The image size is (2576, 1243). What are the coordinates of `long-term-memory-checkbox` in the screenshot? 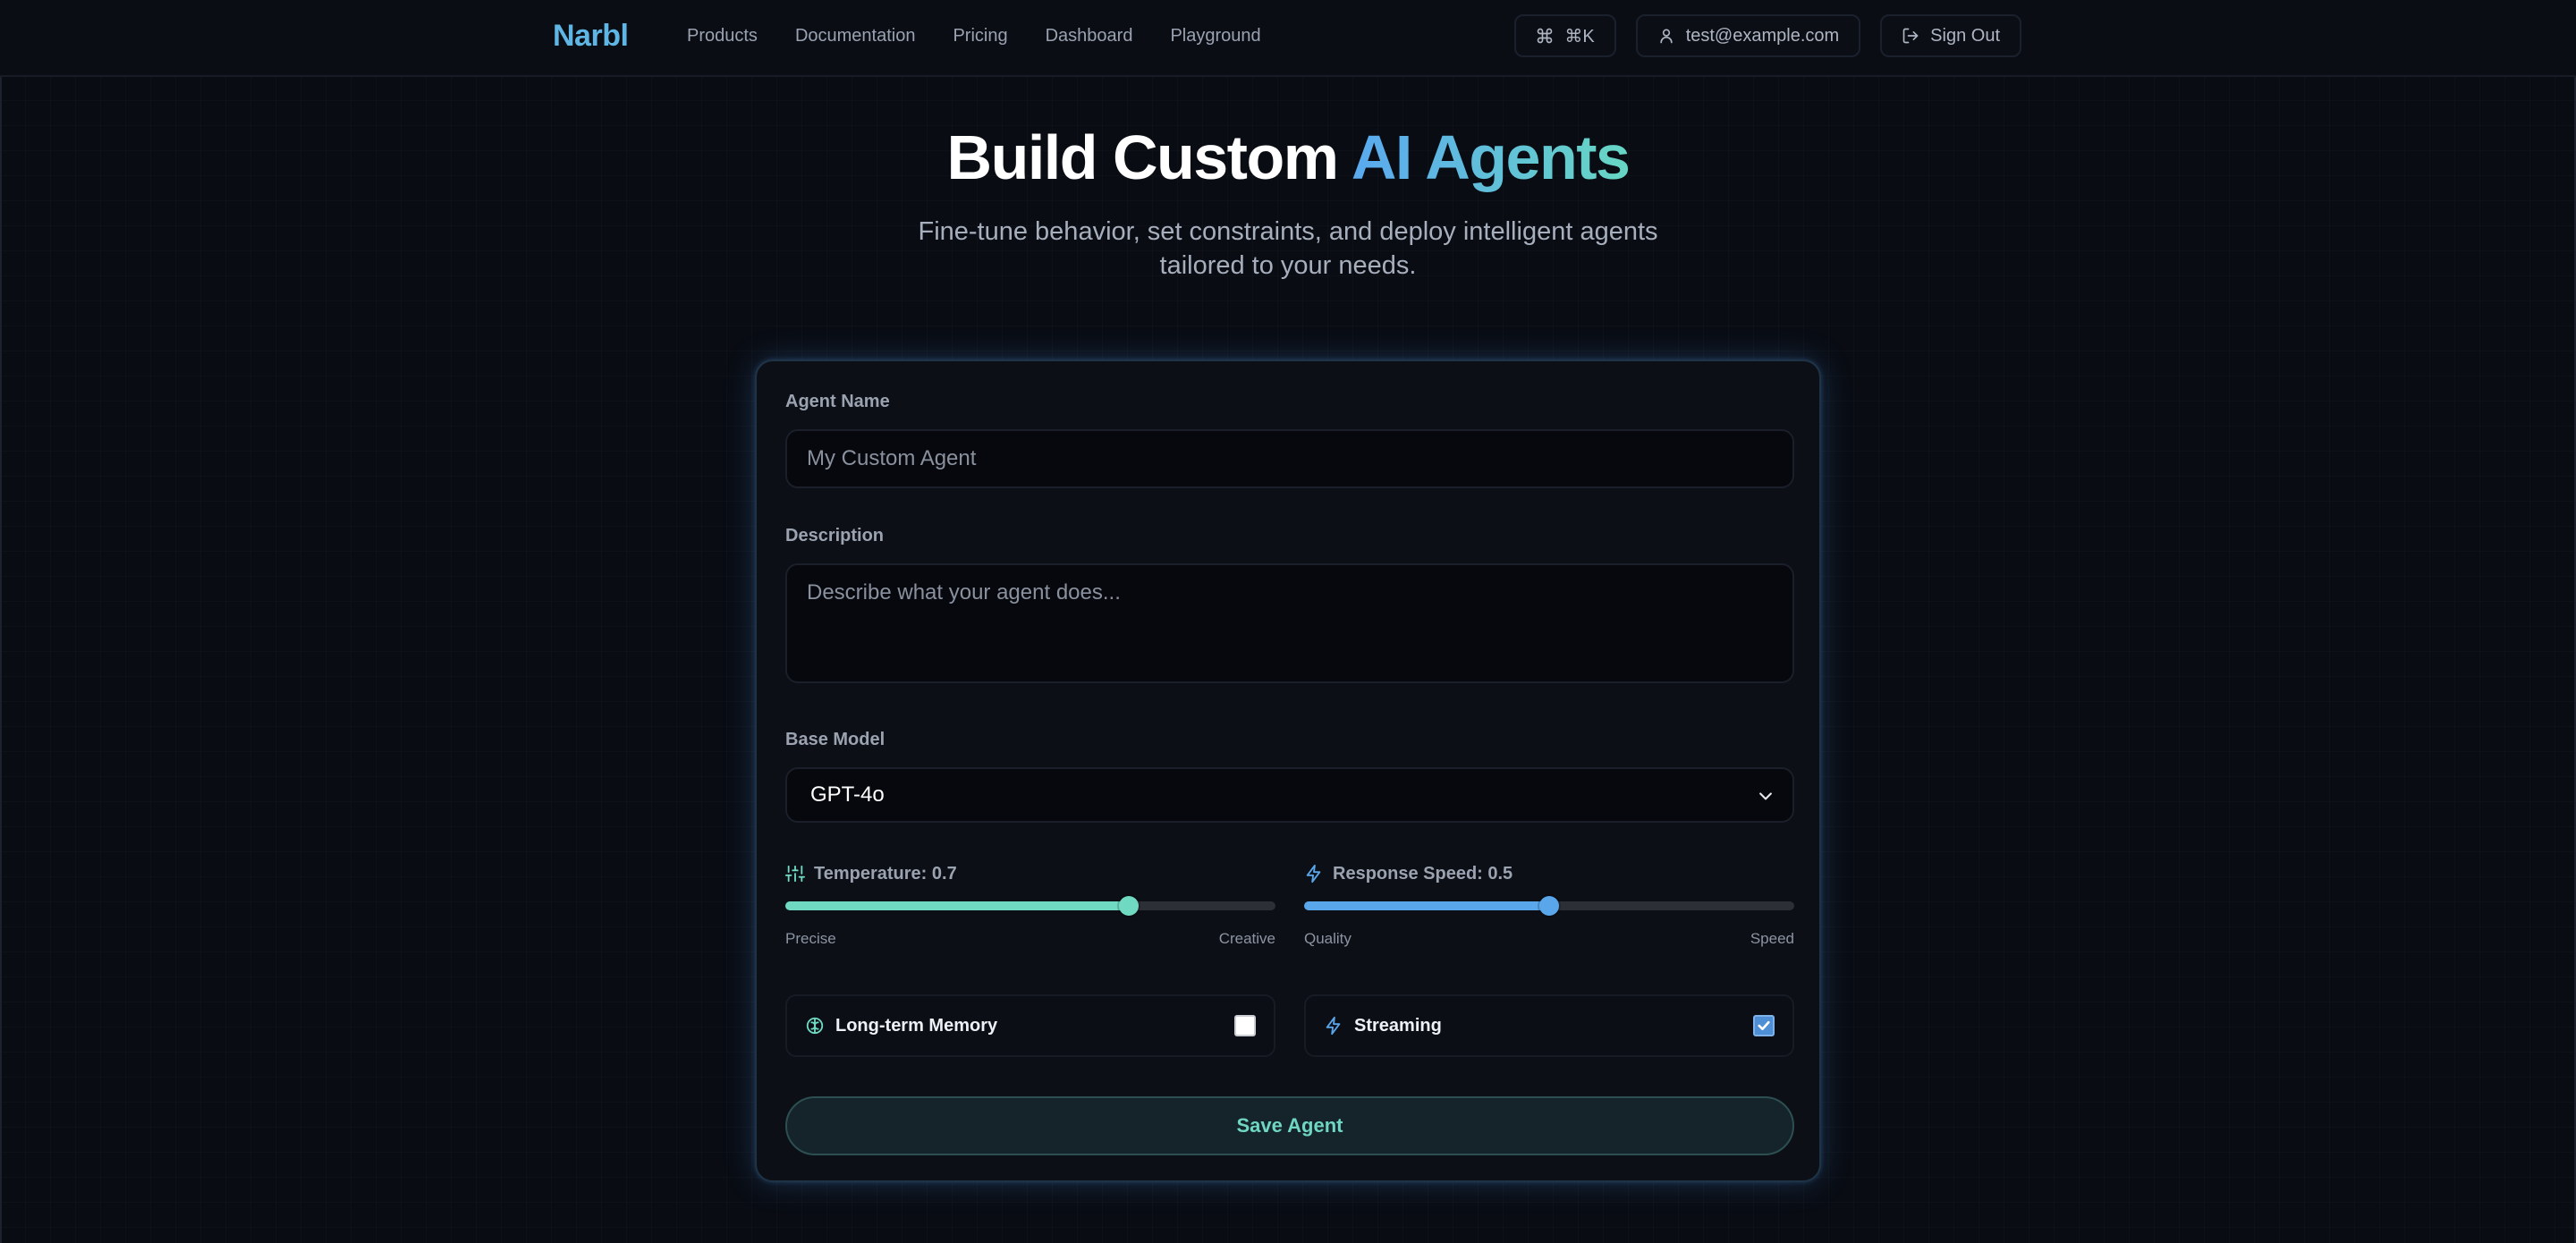 It's located at (1245, 1025).